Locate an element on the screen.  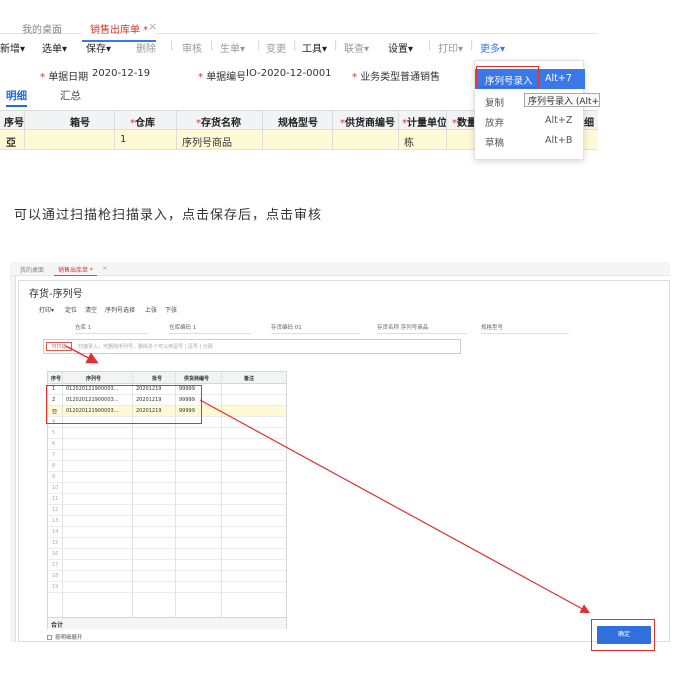
audit-button: 审核 is located at coordinates (192, 47).